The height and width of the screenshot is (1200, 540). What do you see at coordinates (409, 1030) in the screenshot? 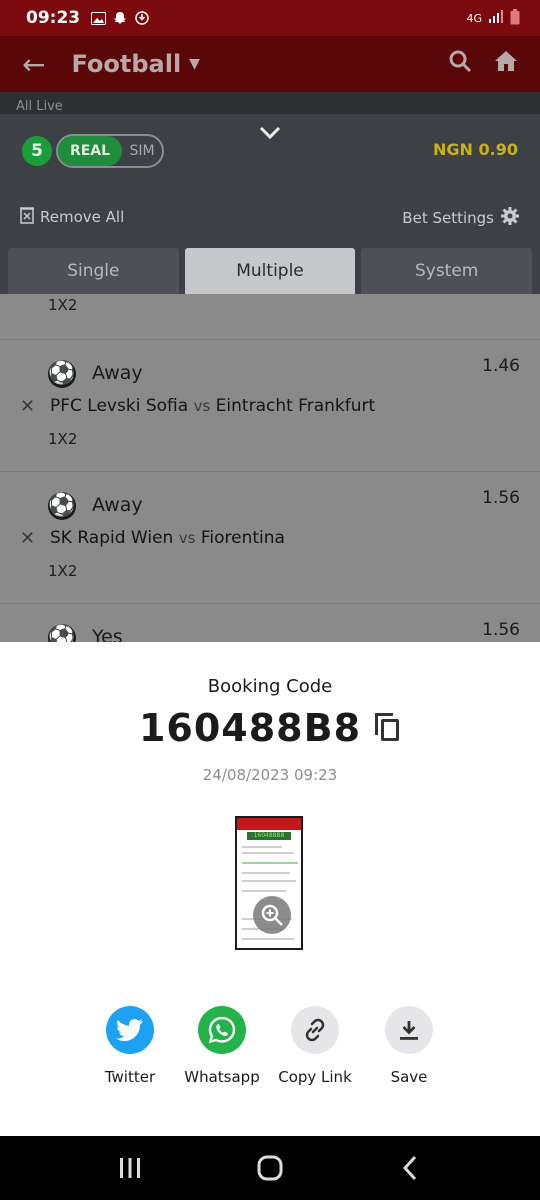
I see `download-icon` at bounding box center [409, 1030].